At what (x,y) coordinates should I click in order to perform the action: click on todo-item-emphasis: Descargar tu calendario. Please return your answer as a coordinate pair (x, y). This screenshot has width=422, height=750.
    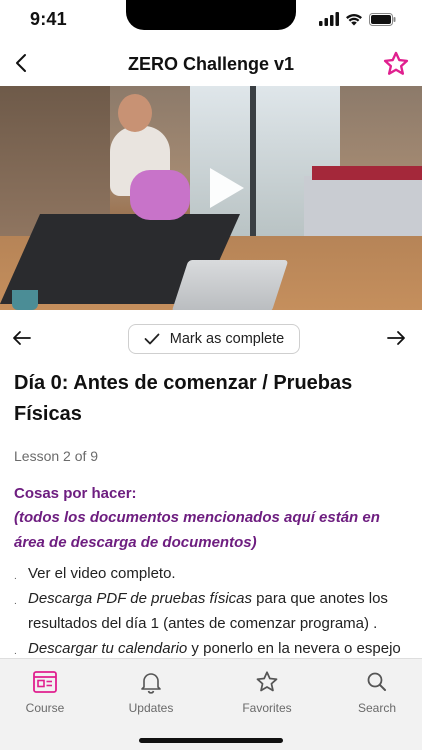
    Looking at the image, I should click on (108, 648).